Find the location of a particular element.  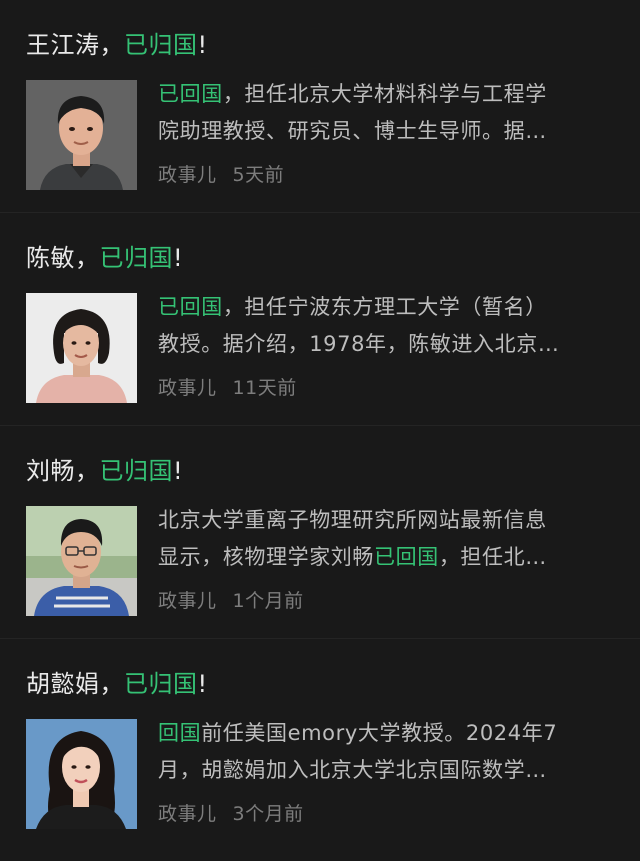

article-meta: 政事儿 11天前 is located at coordinates (227, 388).